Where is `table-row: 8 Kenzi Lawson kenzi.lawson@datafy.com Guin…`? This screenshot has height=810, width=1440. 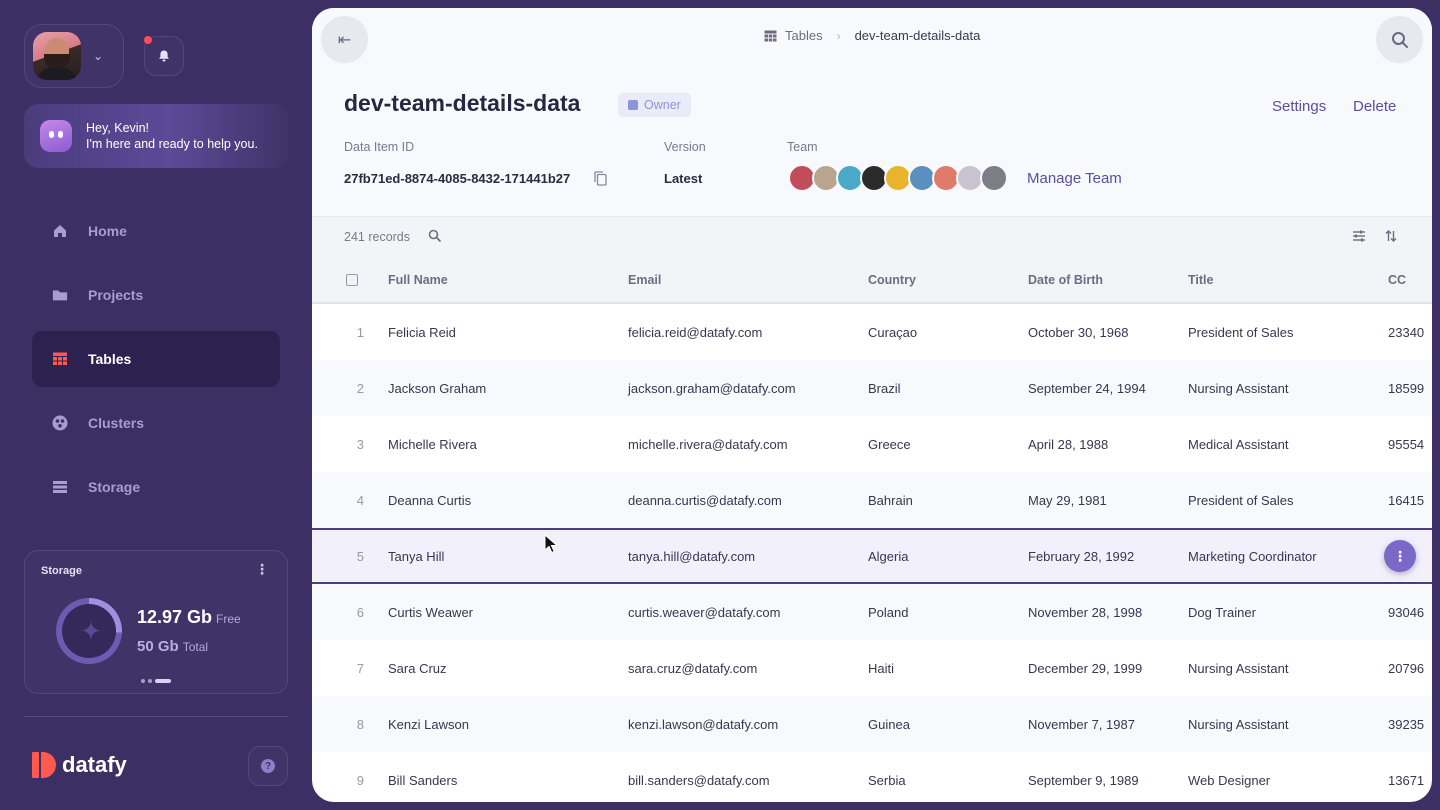
table-row: 8 Kenzi Lawson kenzi.lawson@datafy.com Guin… is located at coordinates (872, 724).